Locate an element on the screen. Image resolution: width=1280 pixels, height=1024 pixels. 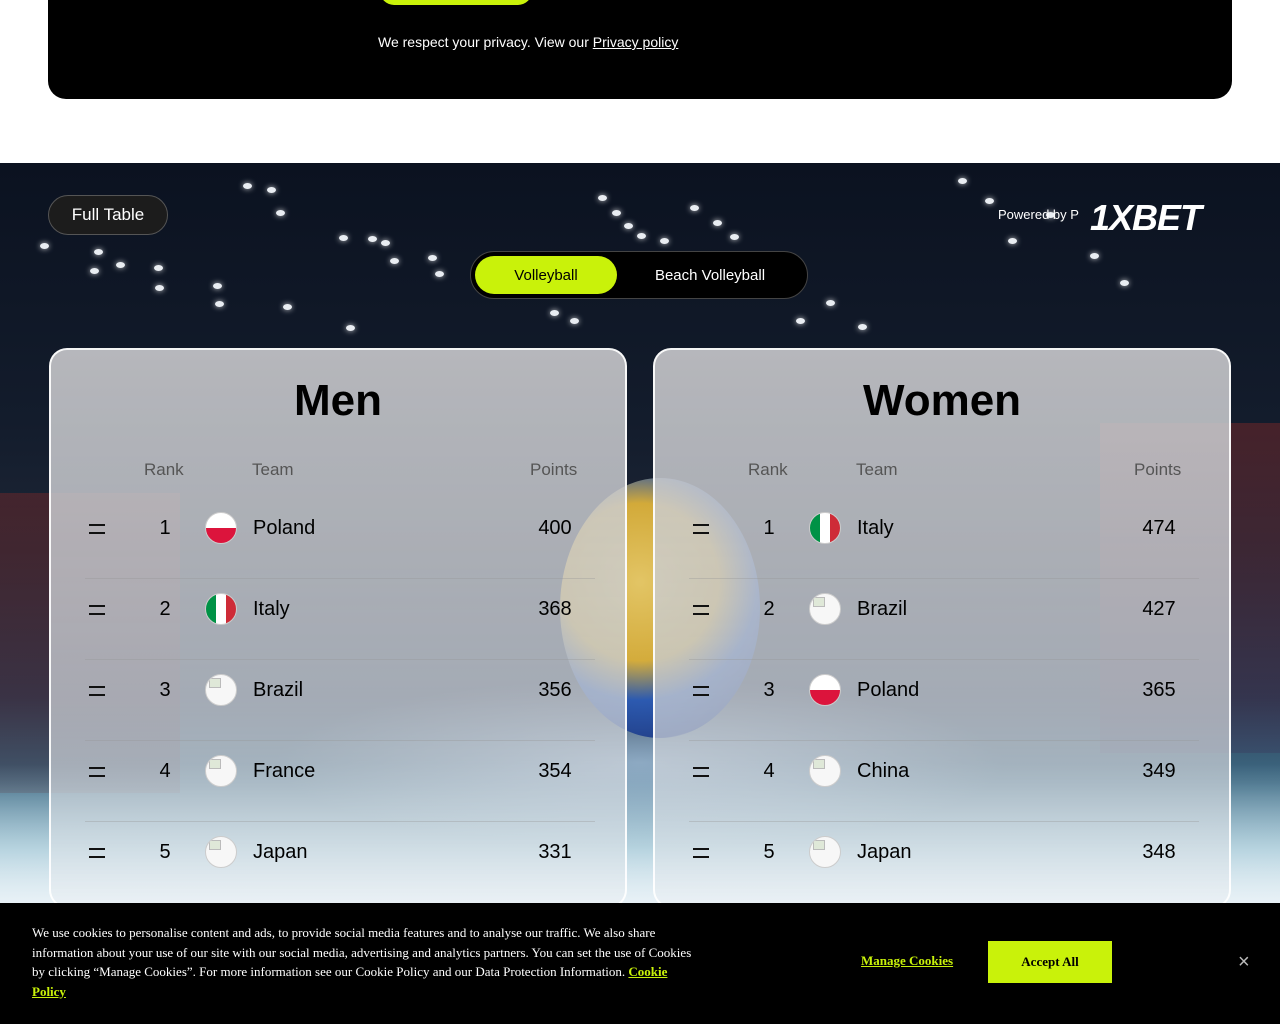
points-value: 427 is located at coordinates (1159, 609).